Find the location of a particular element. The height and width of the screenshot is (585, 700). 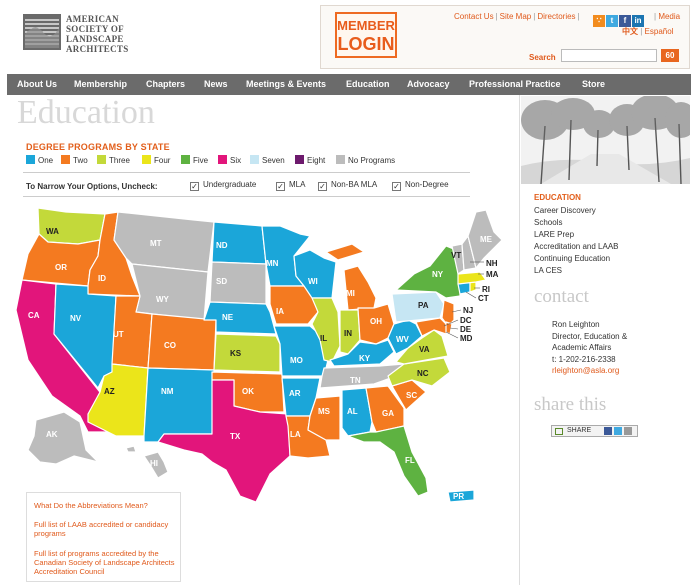

media-link: | Media is located at coordinates (667, 16).